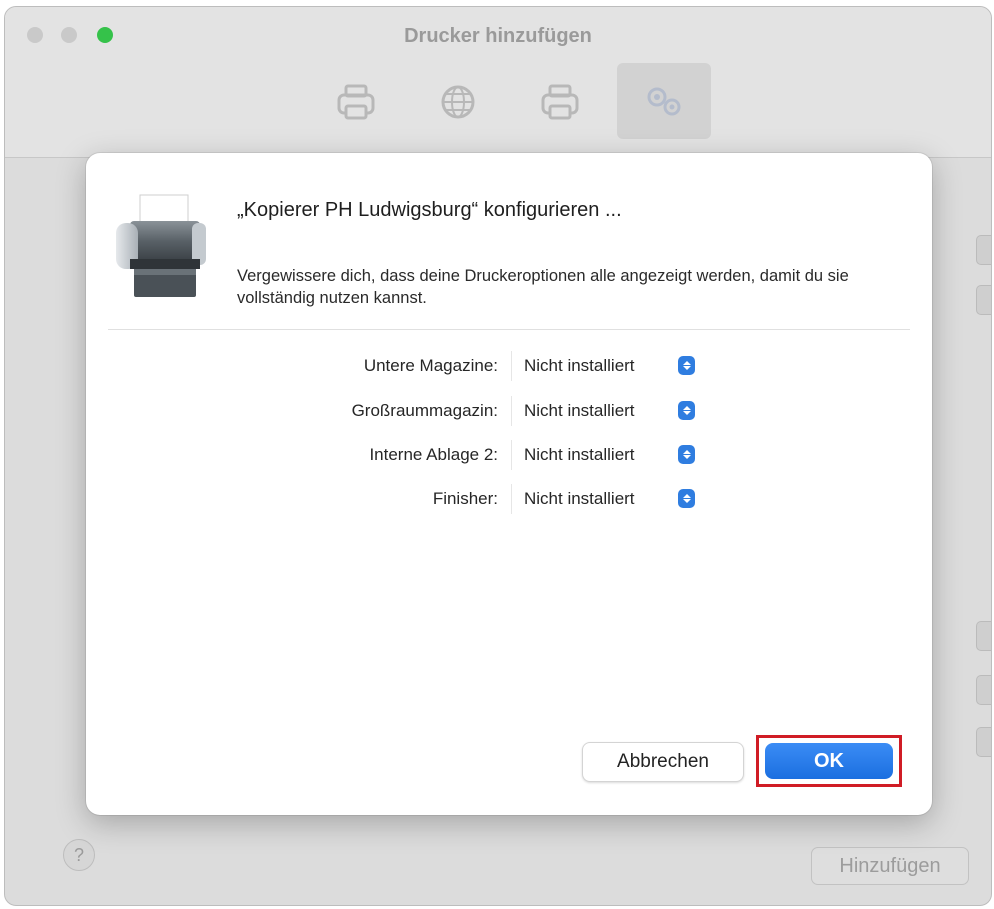 The image size is (994, 909). I want to click on option-label: Finisher:, so click(465, 498).